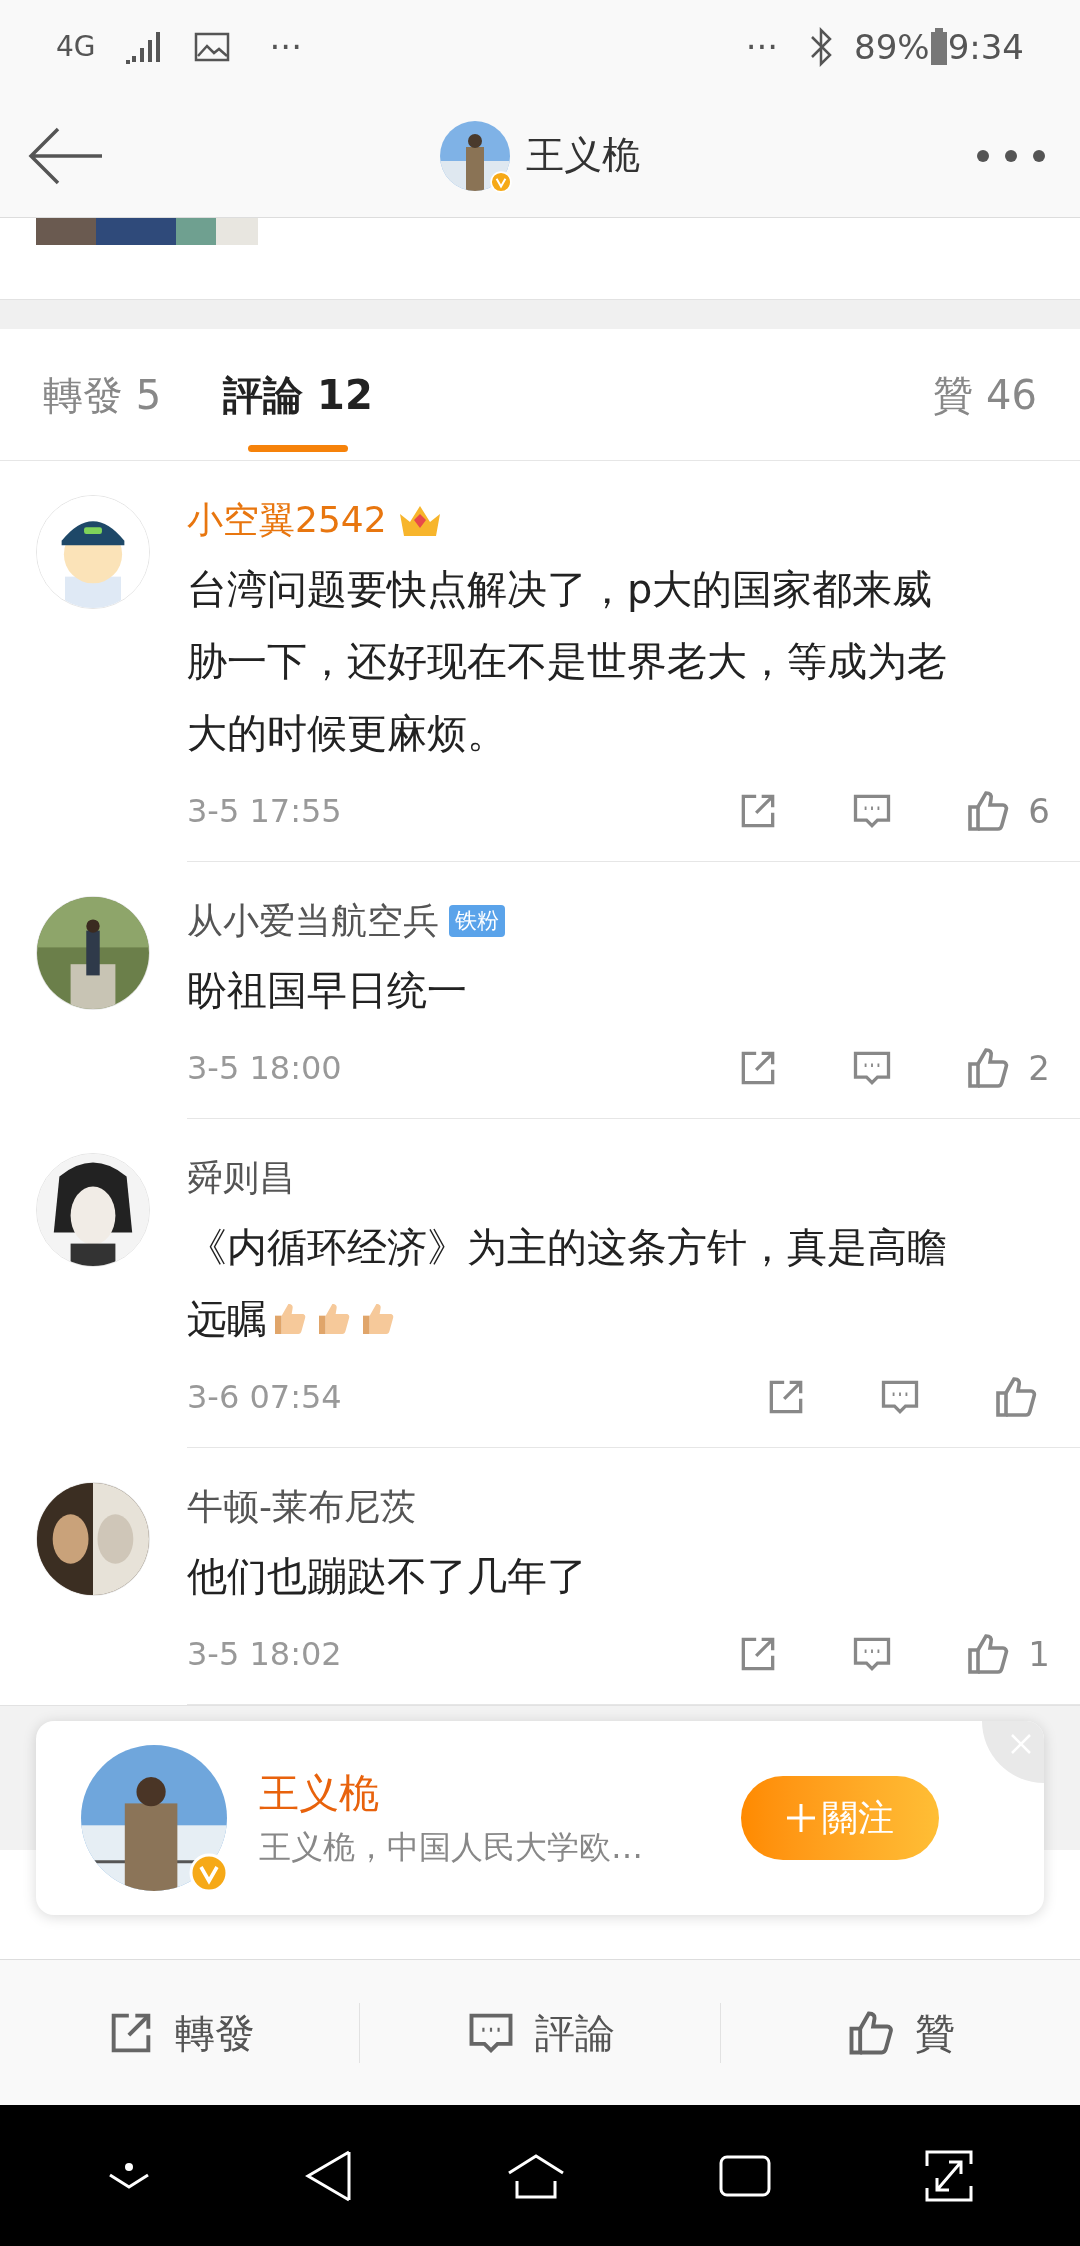 This screenshot has width=1080, height=2246. What do you see at coordinates (313, 921) in the screenshot?
I see `username: 从小爱当航空兵` at bounding box center [313, 921].